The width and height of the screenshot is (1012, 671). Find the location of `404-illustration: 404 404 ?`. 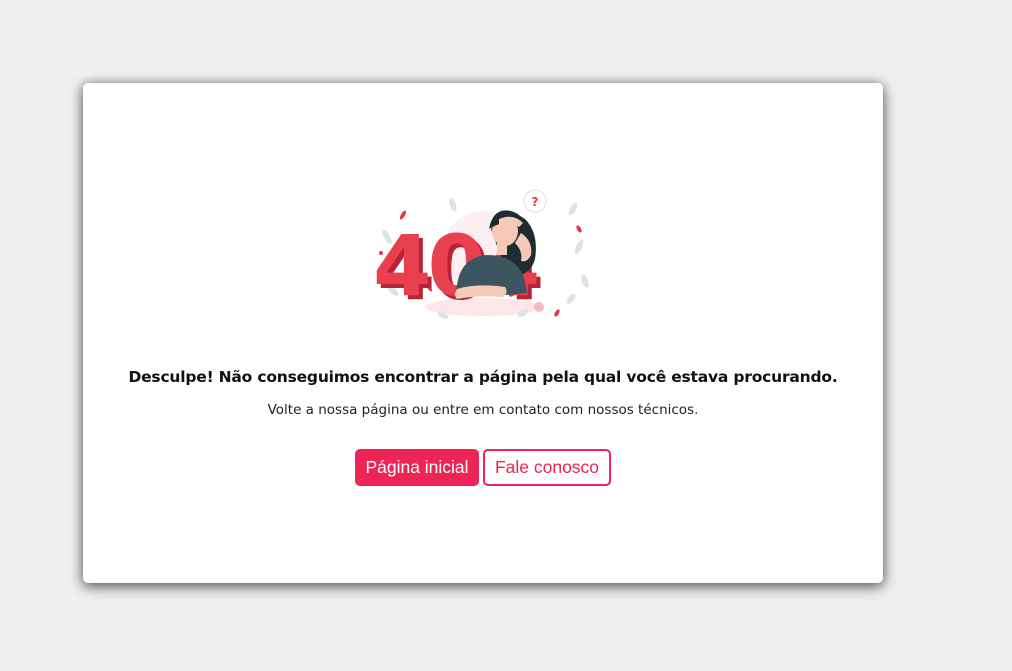

404-illustration: 404 404 ? is located at coordinates (481, 254).